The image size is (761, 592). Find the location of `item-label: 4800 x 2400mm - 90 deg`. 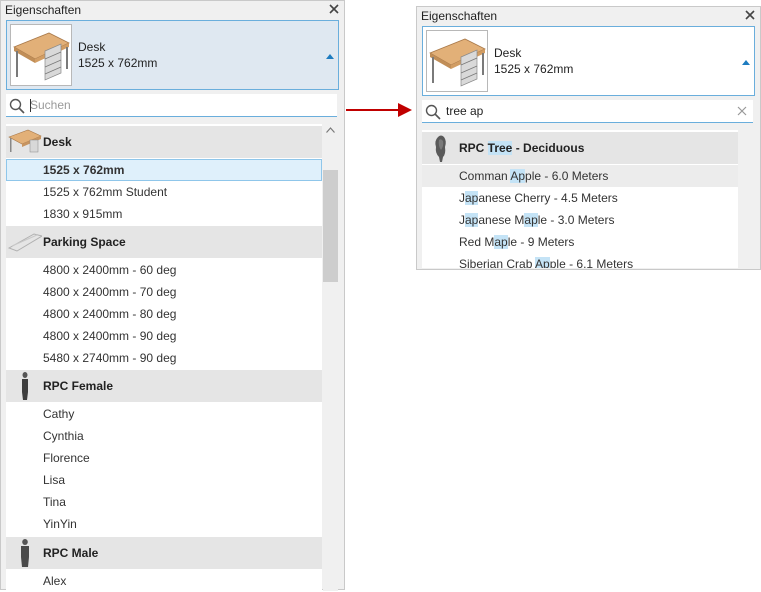

item-label: 4800 x 2400mm - 90 deg is located at coordinates (110, 336).